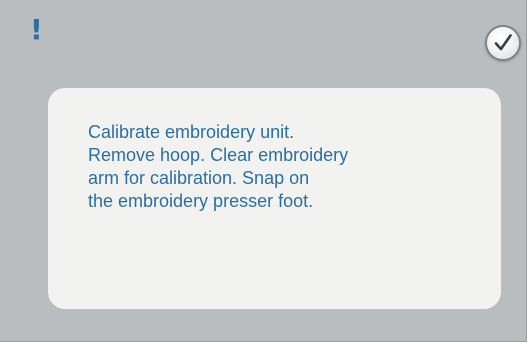 This screenshot has height=344, width=530. I want to click on message-line: Calibrate embroidery unit., so click(191, 132).